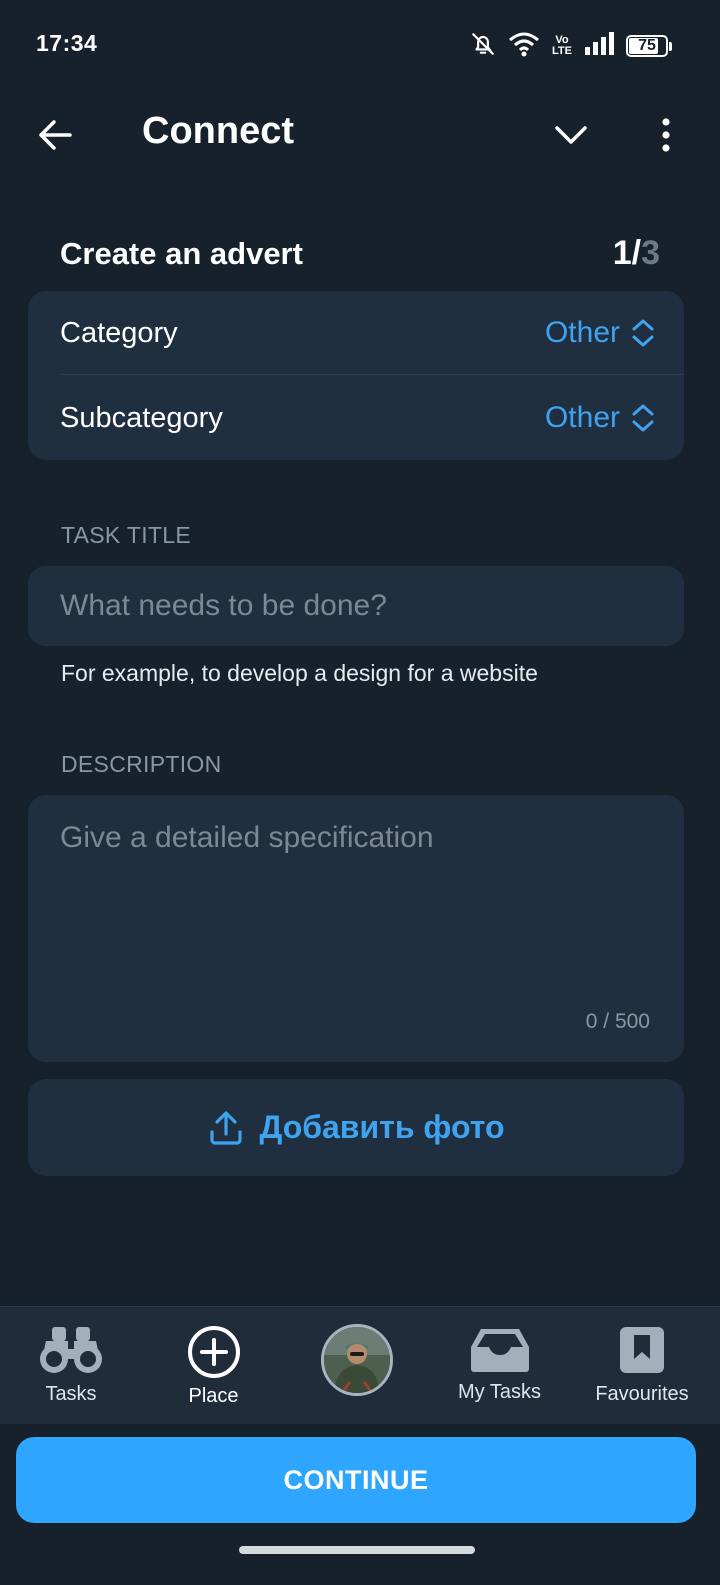  I want to click on category-card: Category Other Subcategory Other, so click(356, 375).